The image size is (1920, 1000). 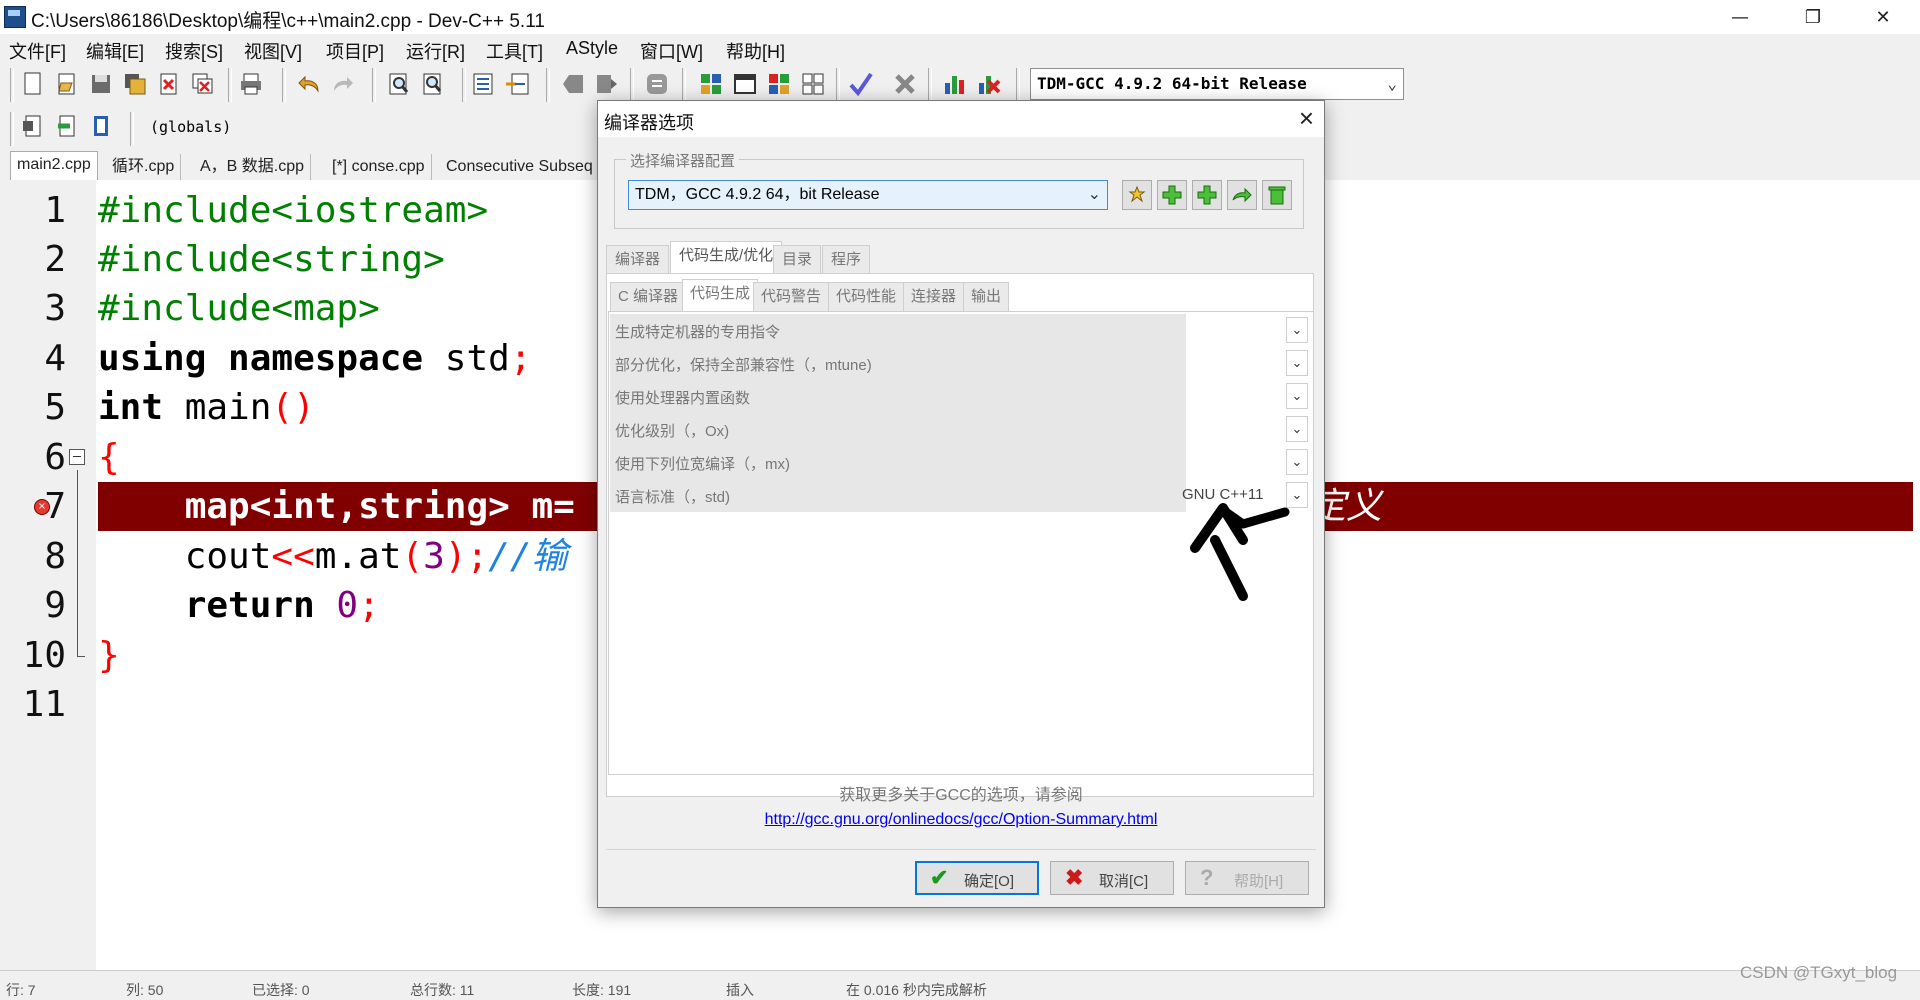 I want to click on rename-icon, so click(x=1137, y=194).